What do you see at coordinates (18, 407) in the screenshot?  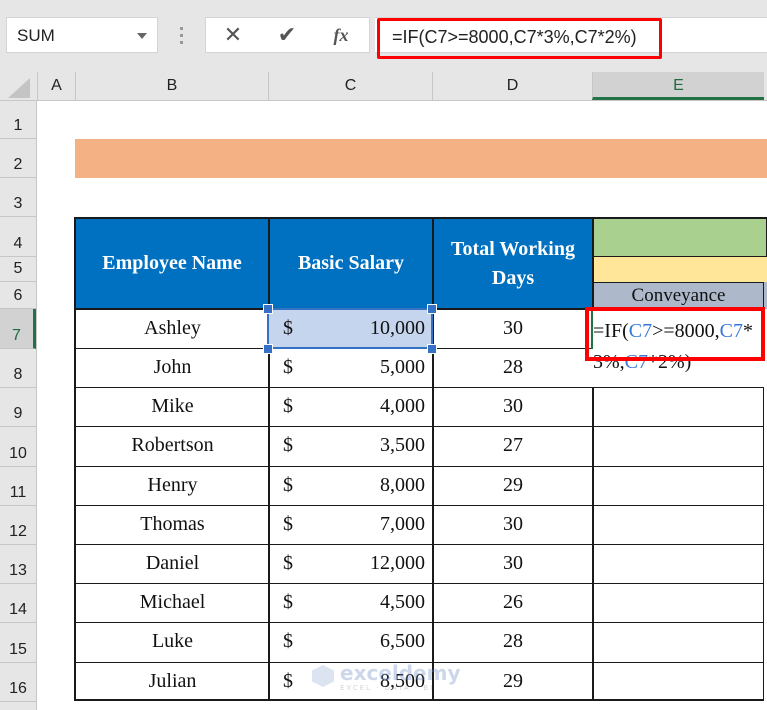 I see `row-header-9: 9` at bounding box center [18, 407].